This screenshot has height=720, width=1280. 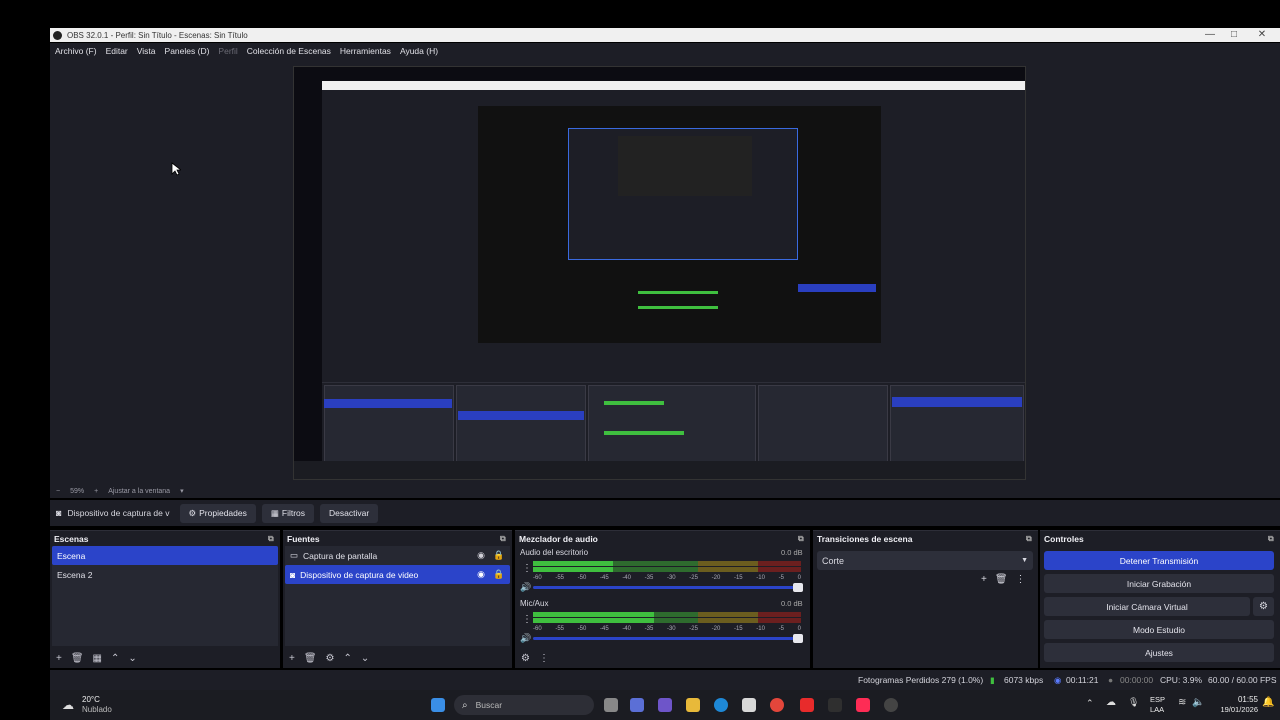 What do you see at coordinates (228, 51) in the screenshot?
I see `menu-perfil: Perfil` at bounding box center [228, 51].